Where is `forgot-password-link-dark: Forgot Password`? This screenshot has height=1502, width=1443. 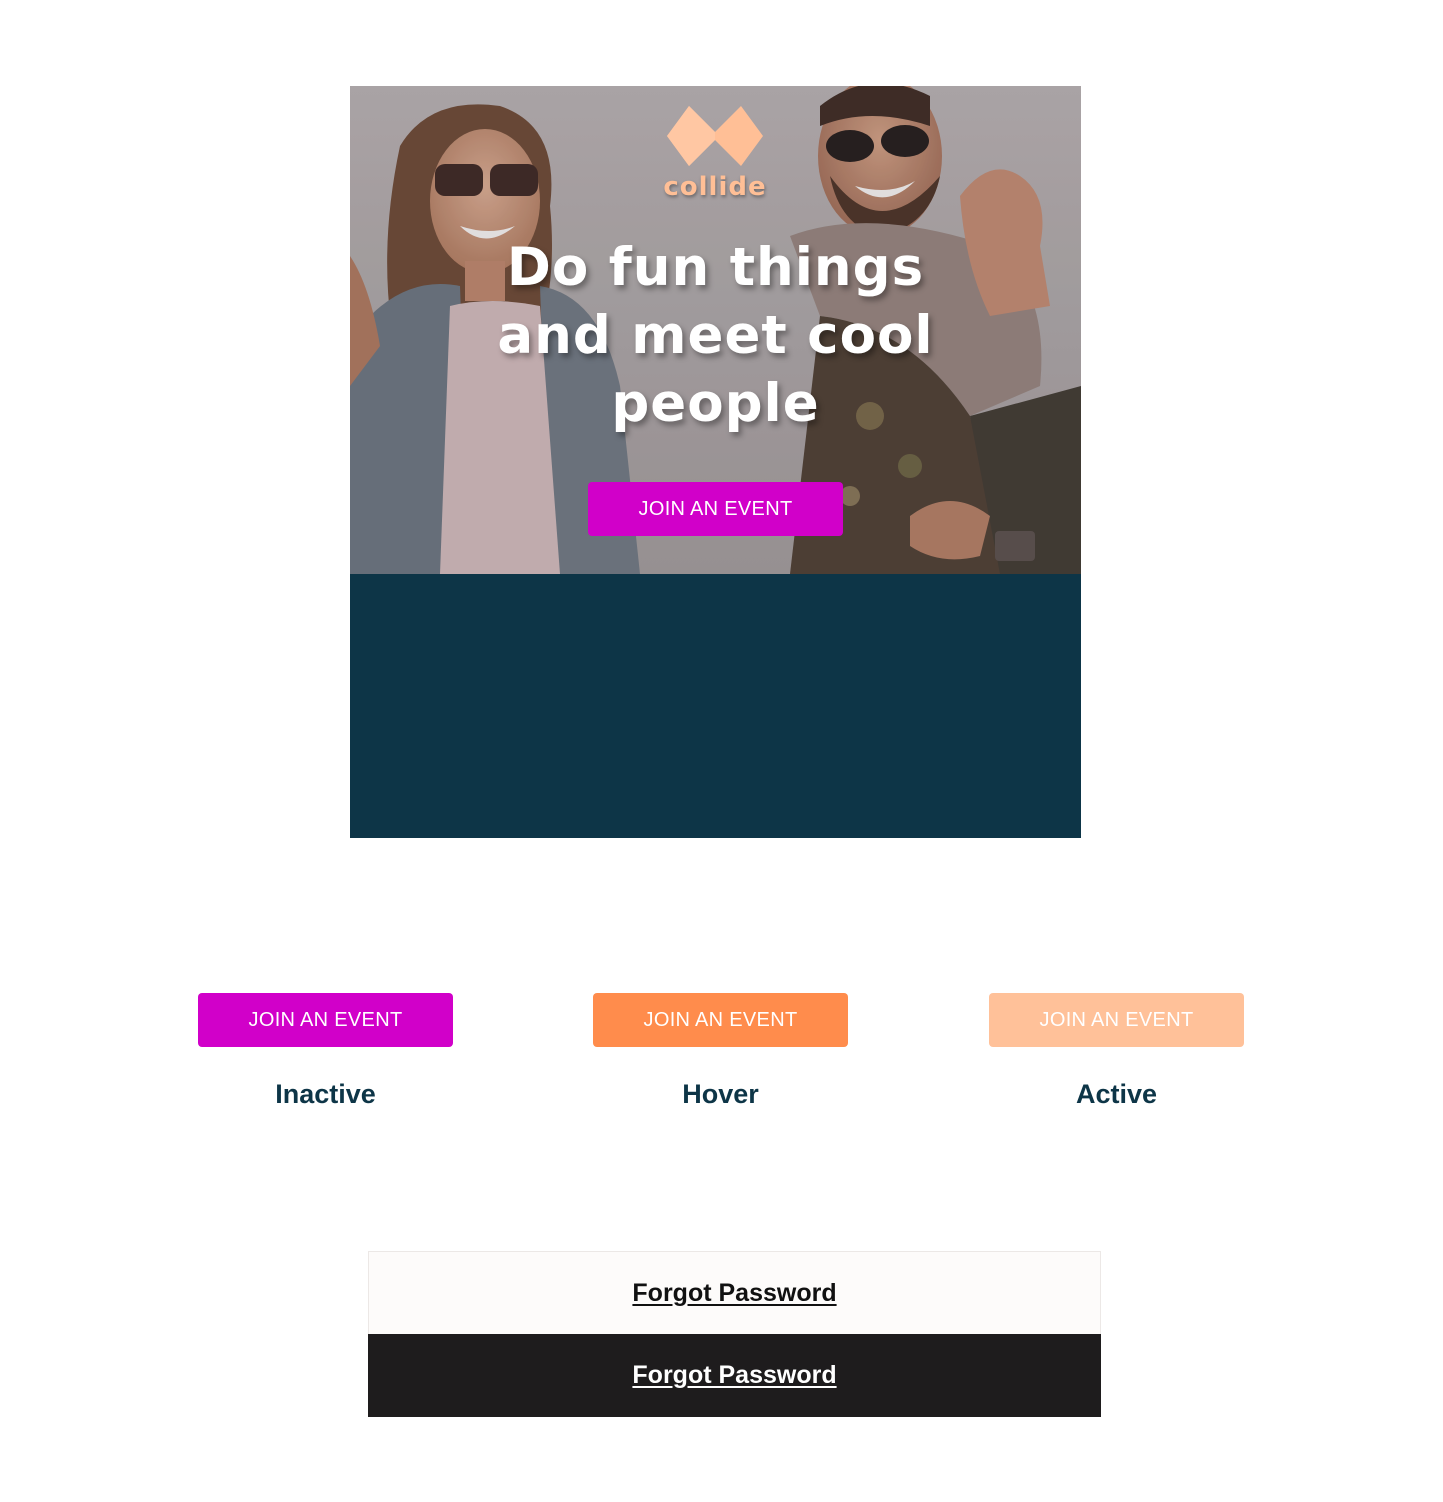 forgot-password-link-dark: Forgot Password is located at coordinates (734, 1375).